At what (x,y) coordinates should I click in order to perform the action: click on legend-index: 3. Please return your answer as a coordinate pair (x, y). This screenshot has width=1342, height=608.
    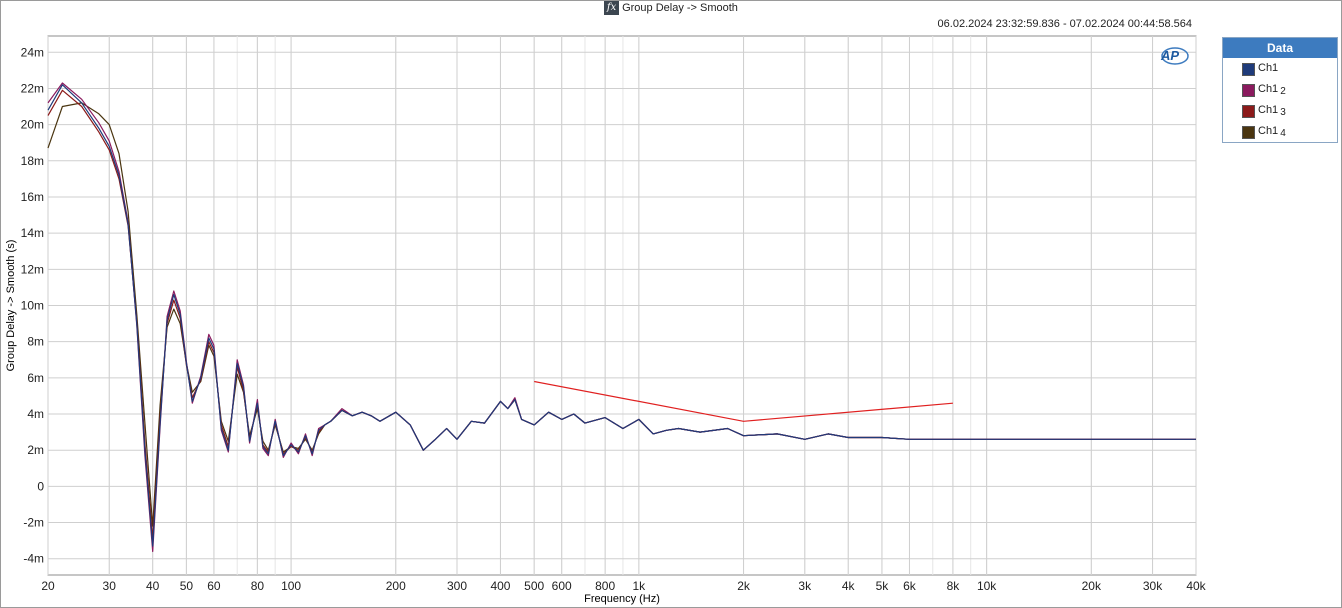
    Looking at the image, I should click on (1283, 112).